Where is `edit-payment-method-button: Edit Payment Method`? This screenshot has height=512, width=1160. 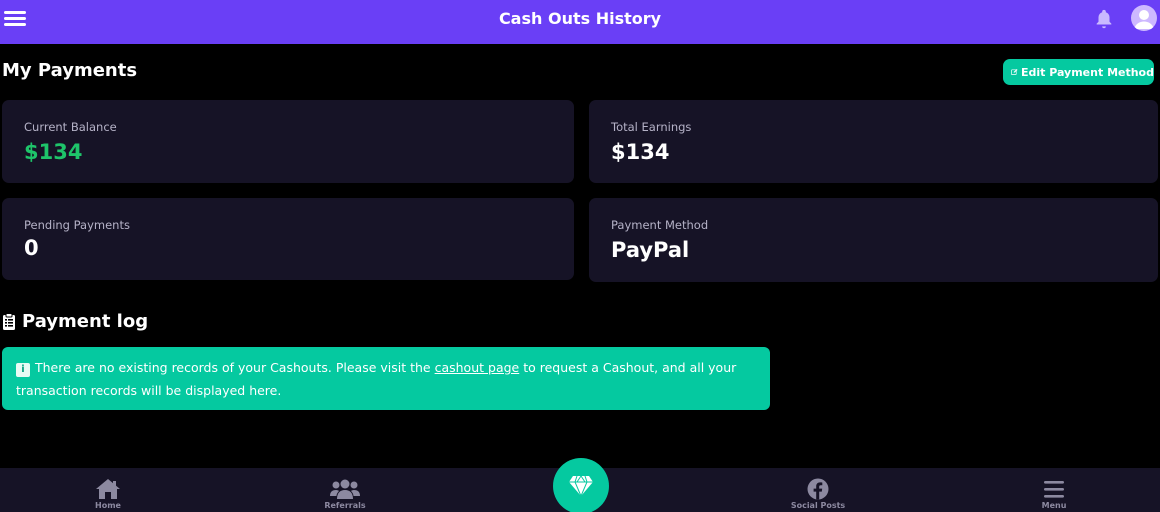 edit-payment-method-button: Edit Payment Method is located at coordinates (1078, 72).